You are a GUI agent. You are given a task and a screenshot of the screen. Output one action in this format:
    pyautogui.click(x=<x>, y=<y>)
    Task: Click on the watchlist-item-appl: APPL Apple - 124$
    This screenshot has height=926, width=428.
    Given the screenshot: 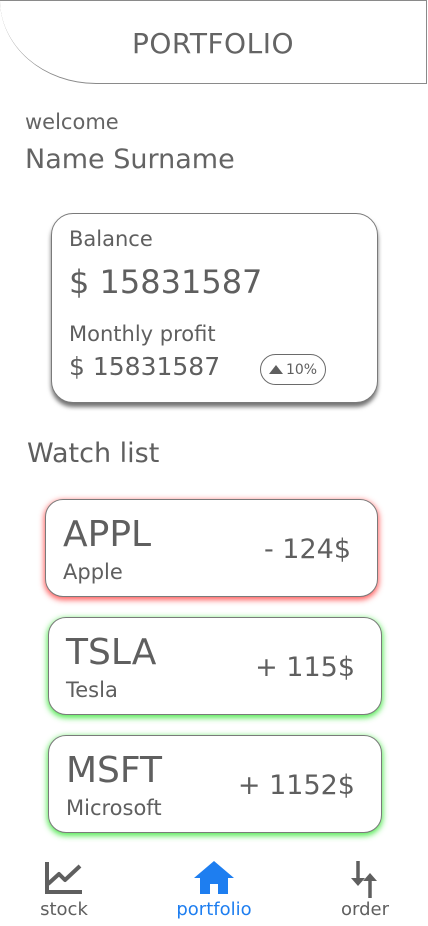 What is the action you would take?
    pyautogui.click(x=211, y=548)
    